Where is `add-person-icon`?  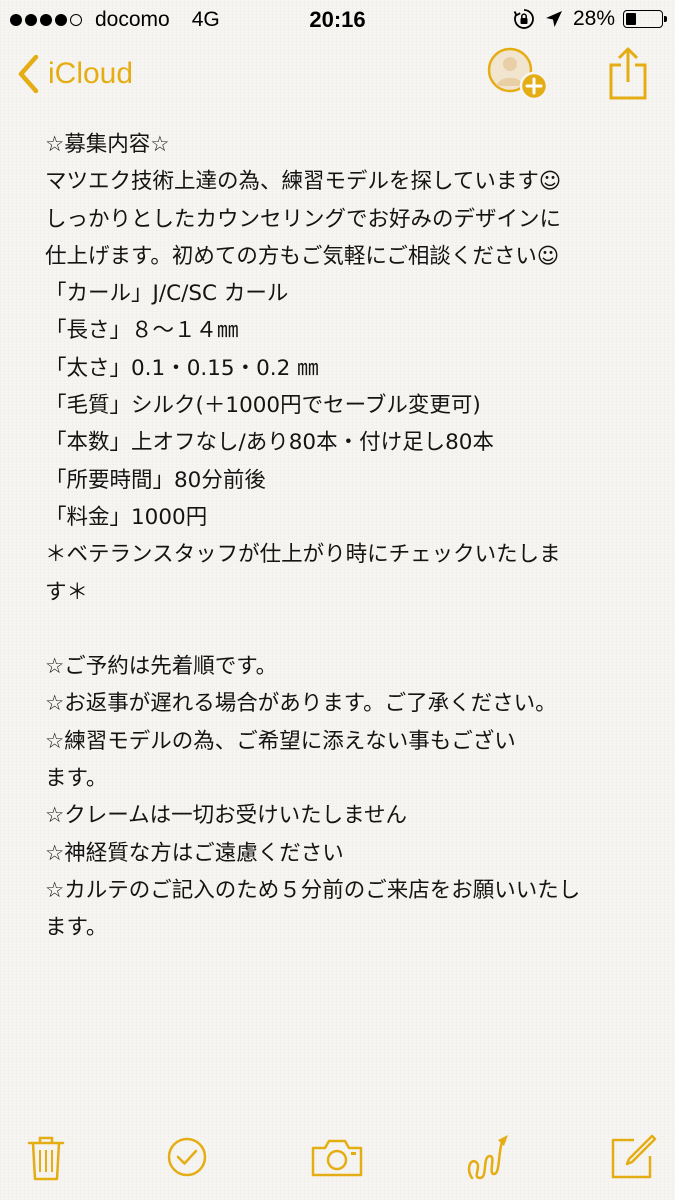 add-person-icon is located at coordinates (518, 74).